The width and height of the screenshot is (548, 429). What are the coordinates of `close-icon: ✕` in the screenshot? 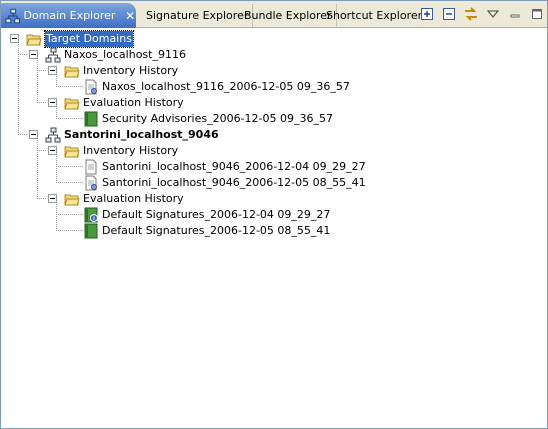 It's located at (130, 16).